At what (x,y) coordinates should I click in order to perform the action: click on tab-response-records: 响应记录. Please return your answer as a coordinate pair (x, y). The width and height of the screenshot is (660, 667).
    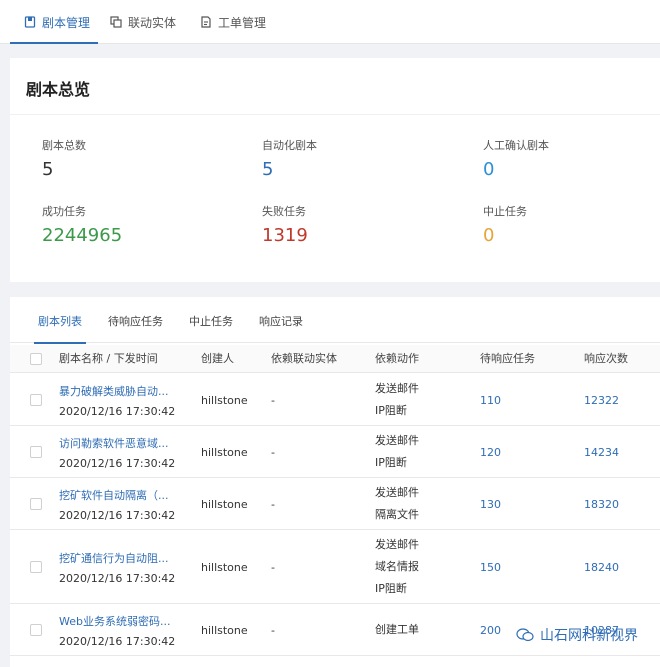
    Looking at the image, I should click on (281, 320).